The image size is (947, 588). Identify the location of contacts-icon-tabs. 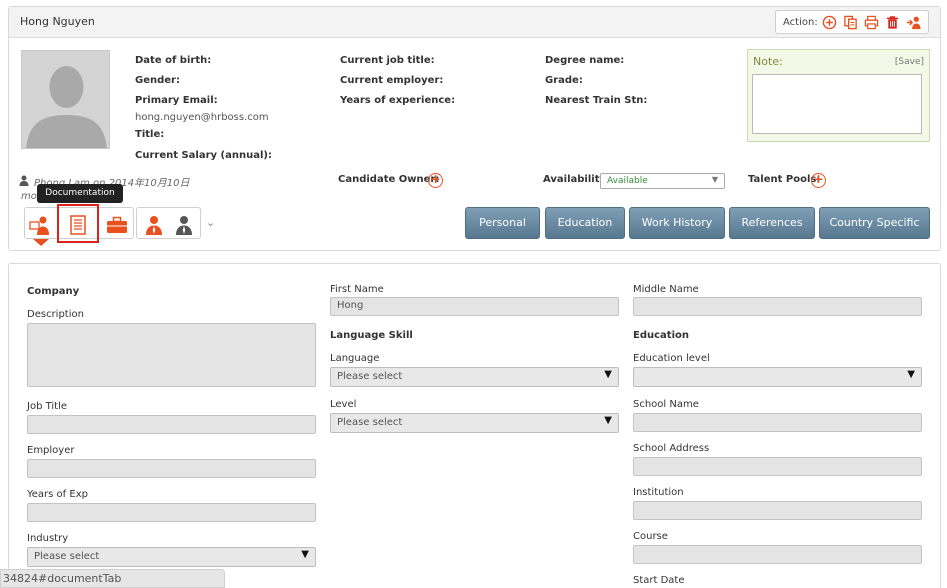
(168, 223).